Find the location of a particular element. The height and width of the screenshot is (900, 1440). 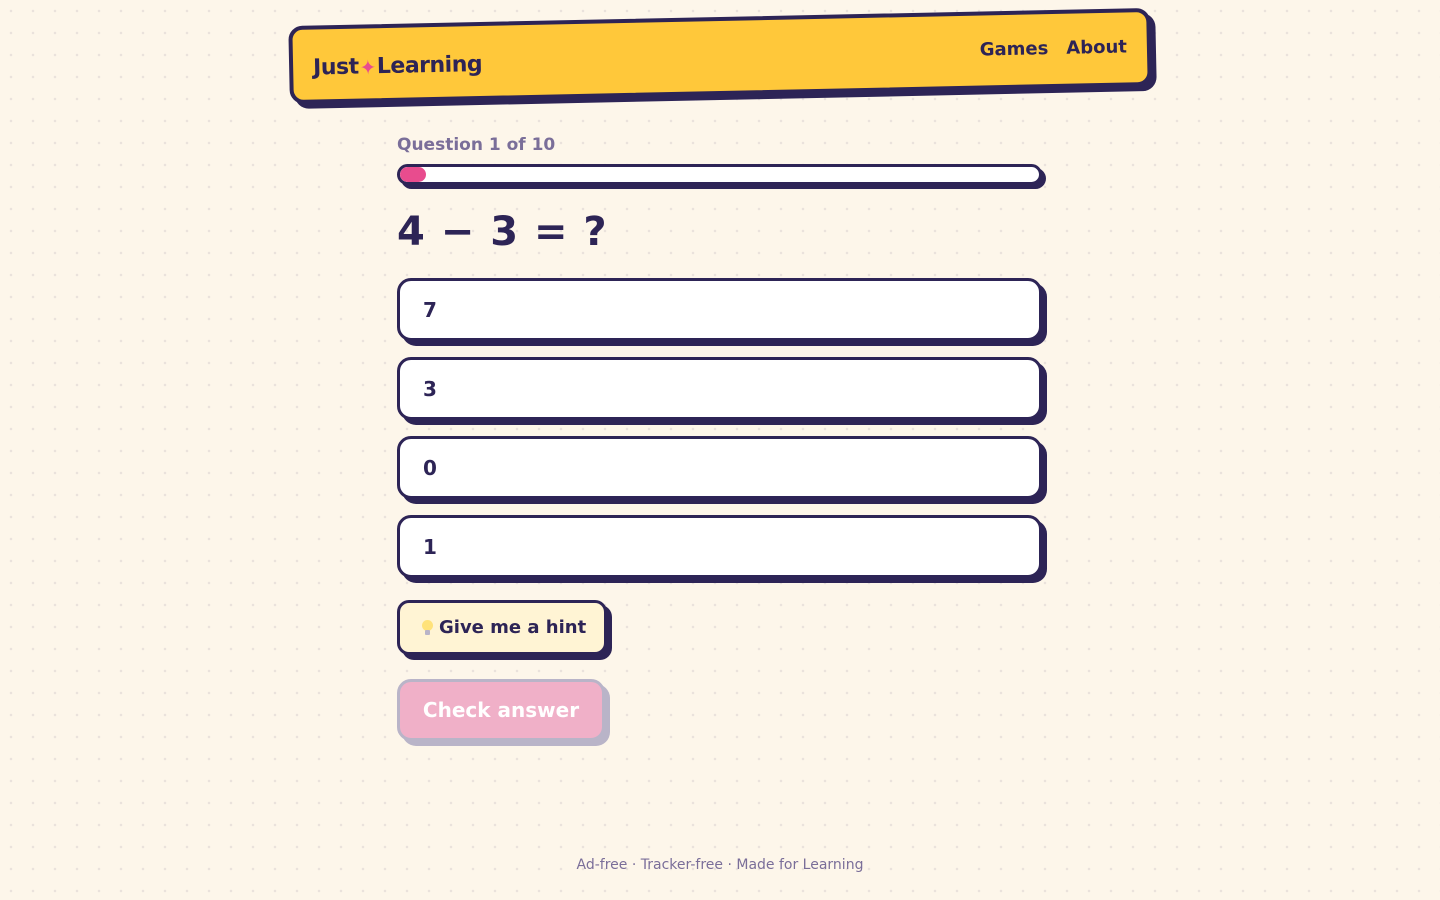

question-text: 4 − 3 = ? is located at coordinates (502, 232).